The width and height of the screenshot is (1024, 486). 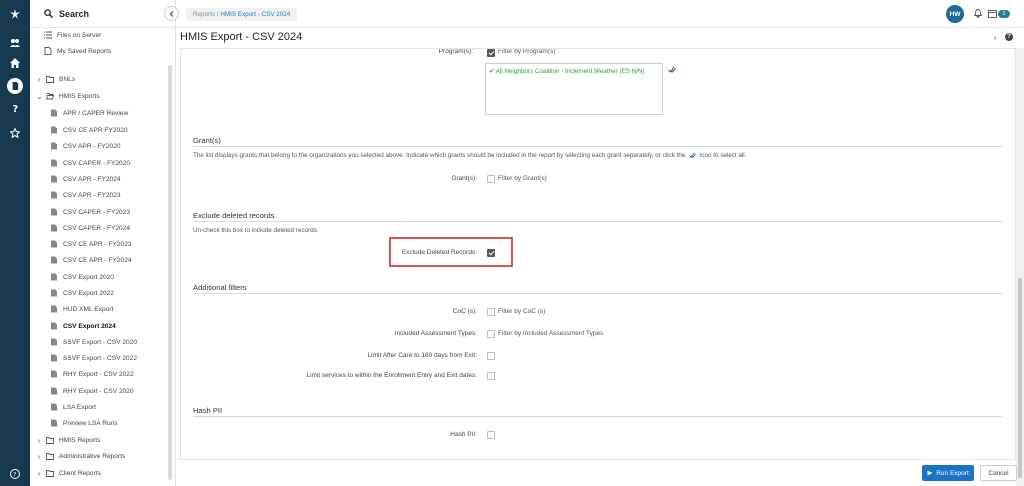 I want to click on sidebar-item-label: Client Reports, so click(x=80, y=473).